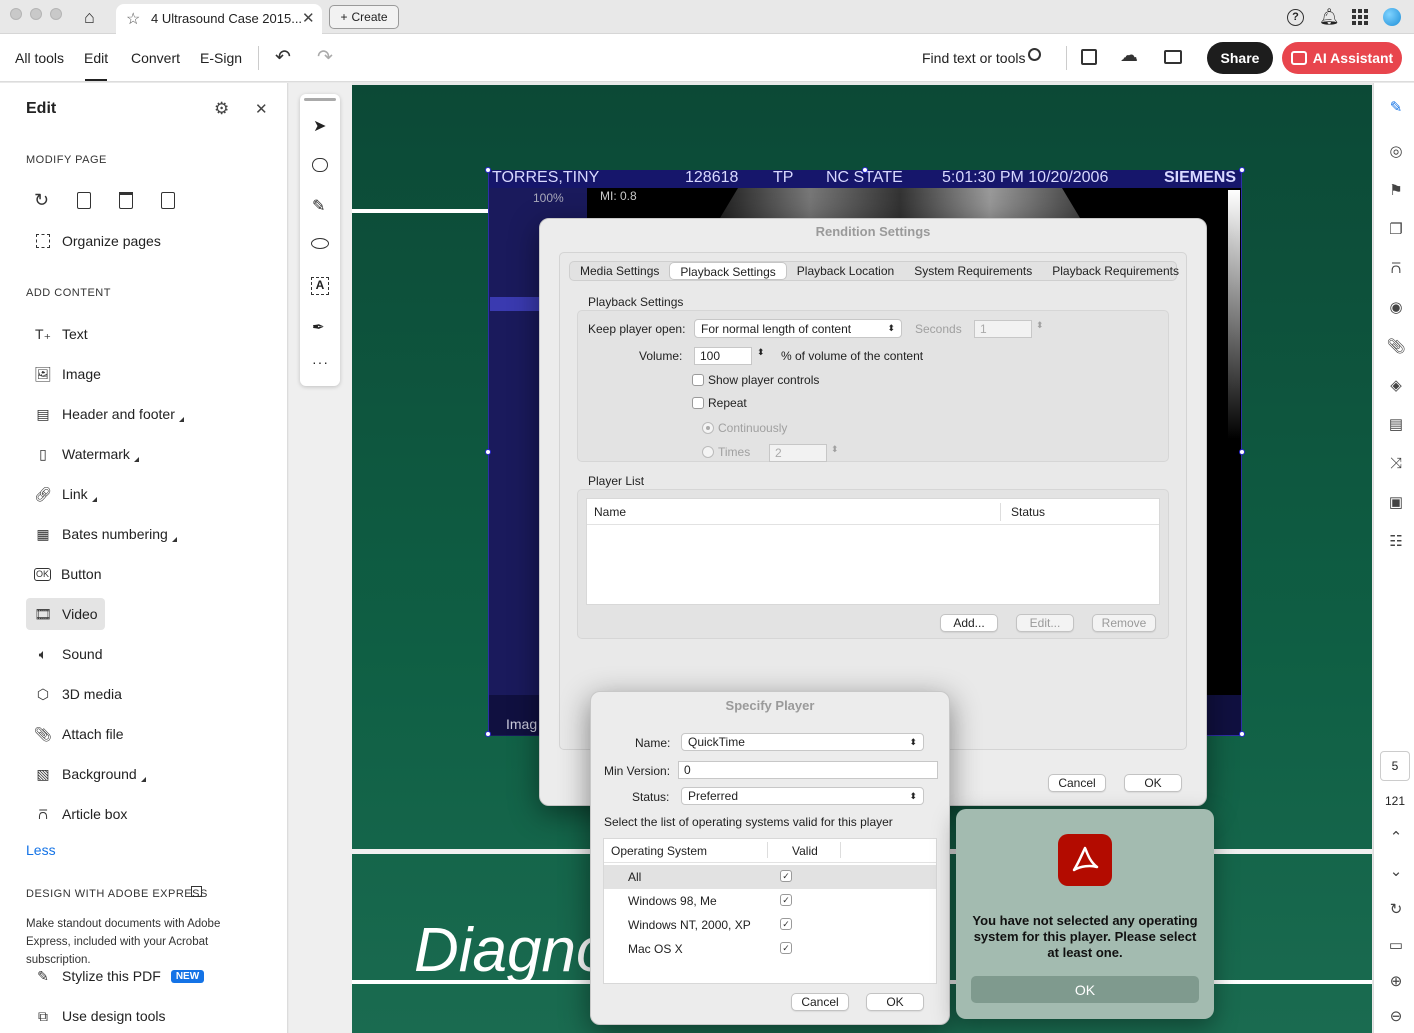 This screenshot has width=1414, height=1033. What do you see at coordinates (261, 109) in the screenshot?
I see `close-panel-icon: ✕` at bounding box center [261, 109].